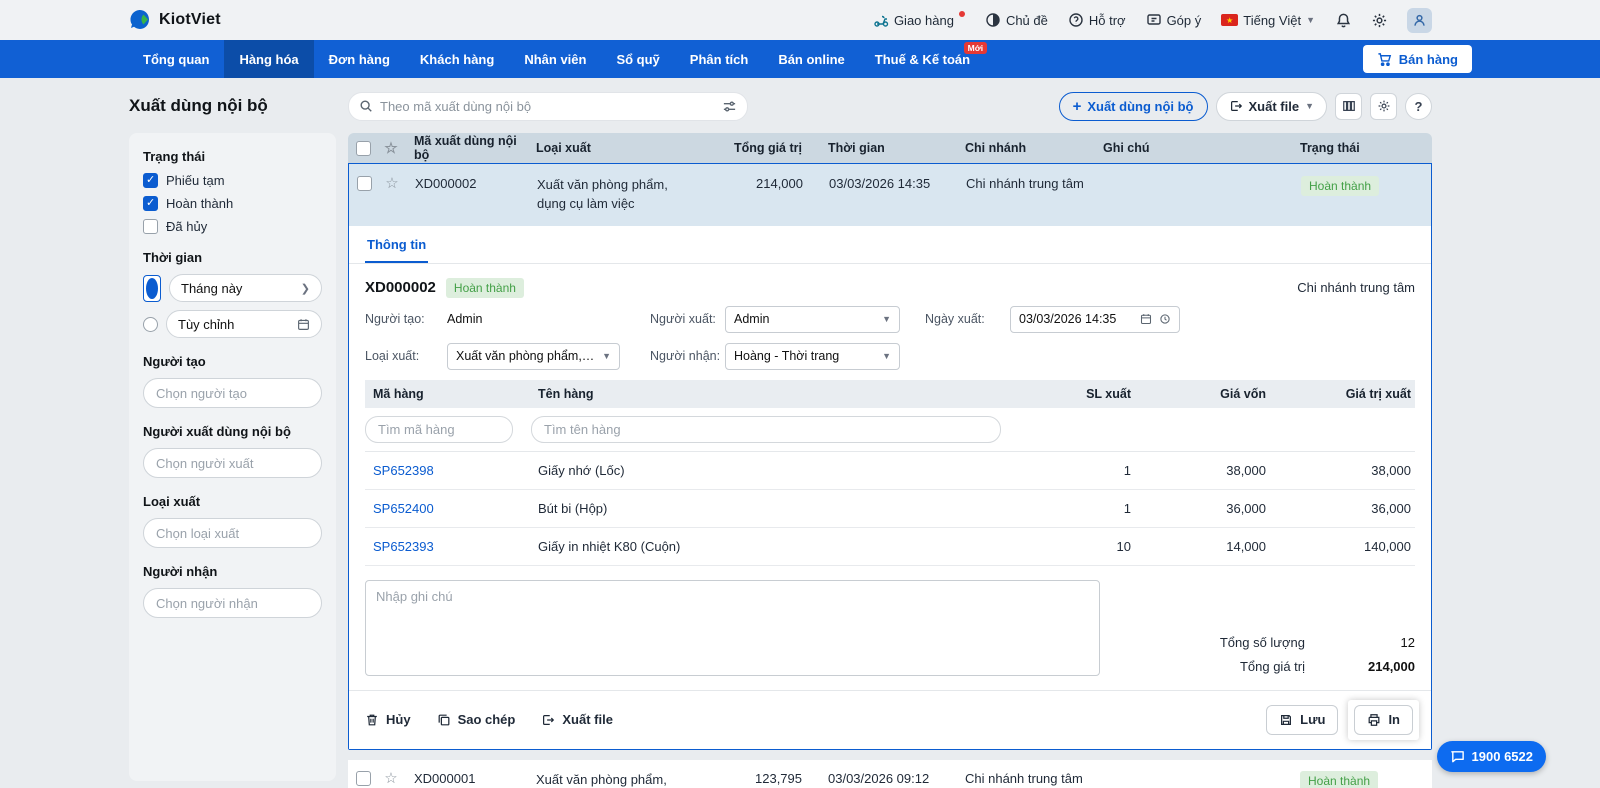 This screenshot has width=1600, height=788. Describe the element at coordinates (176, 59) in the screenshot. I see `nav-tong-quan: Tổng quan` at that location.